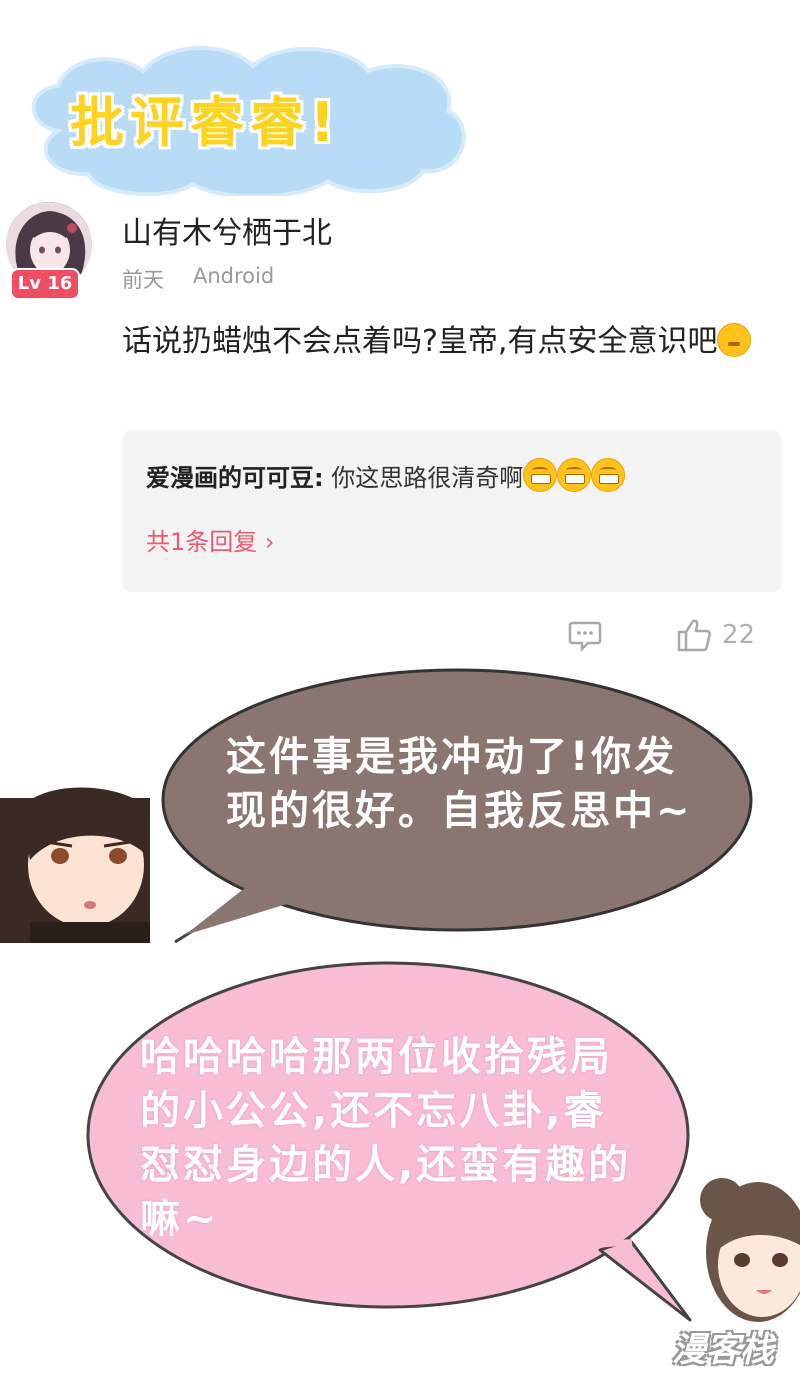 The width and height of the screenshot is (800, 1378). What do you see at coordinates (234, 276) in the screenshot?
I see `comment-device: Android` at bounding box center [234, 276].